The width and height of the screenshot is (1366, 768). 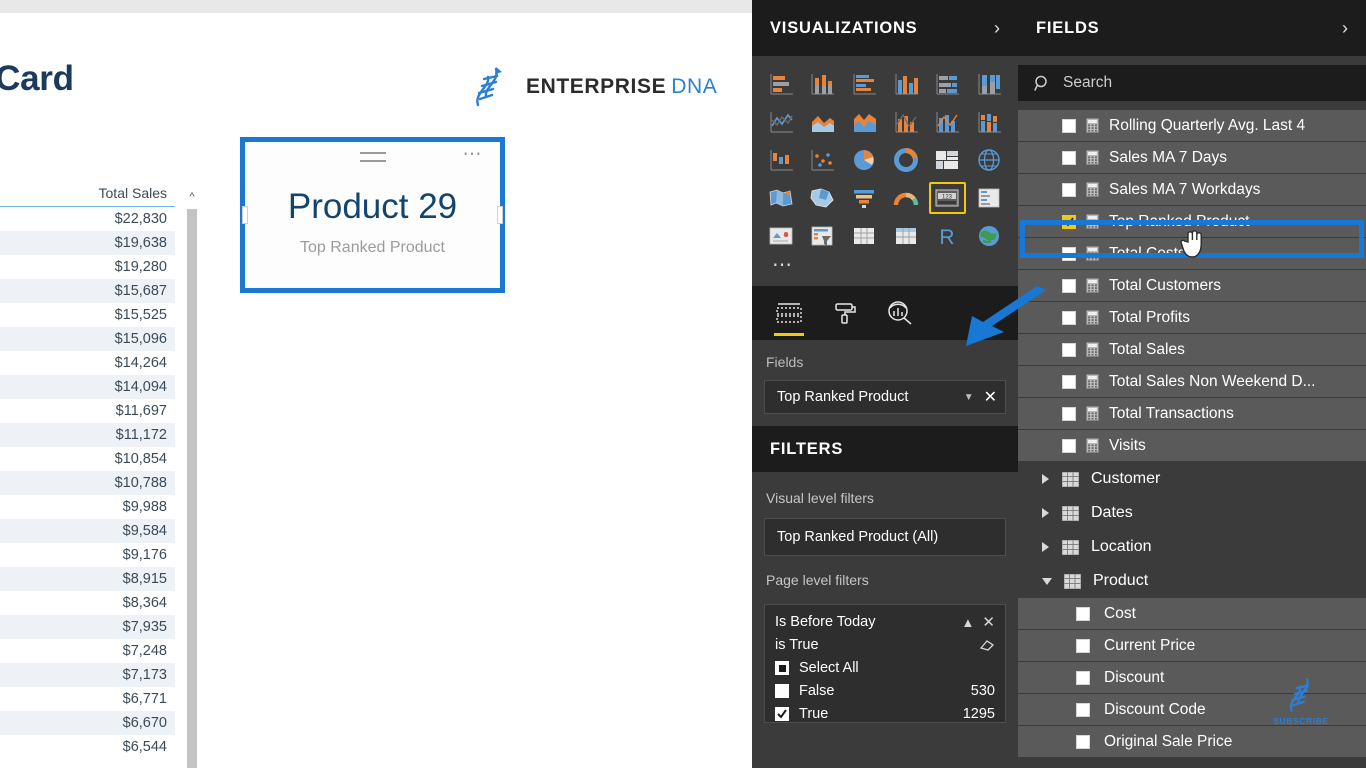 I want to click on analytics-tab, so click(x=900, y=313).